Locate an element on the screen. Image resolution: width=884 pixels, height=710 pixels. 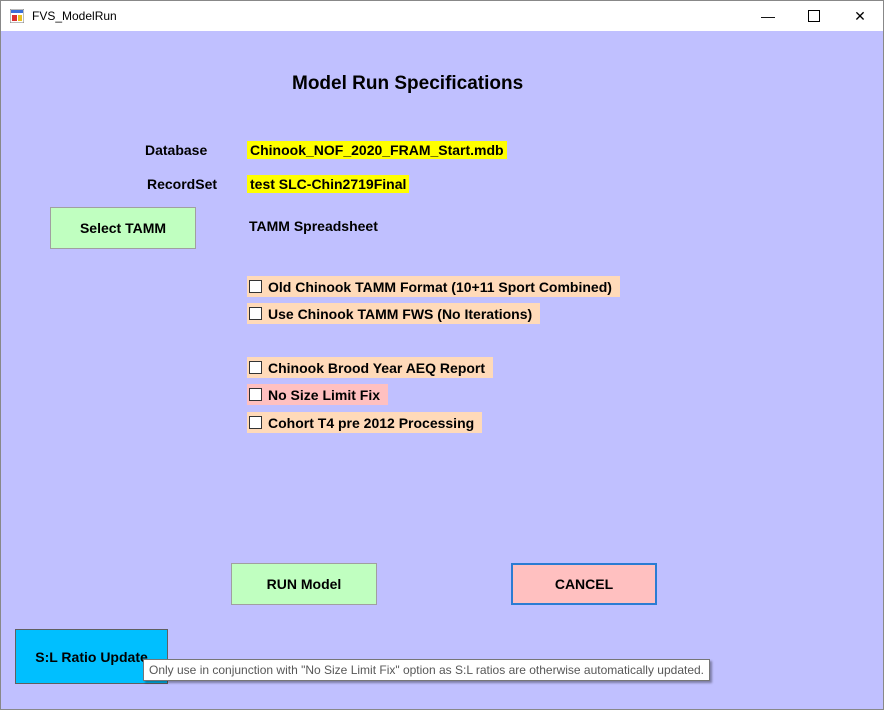
recordset-label: RecordSet is located at coordinates (182, 184).